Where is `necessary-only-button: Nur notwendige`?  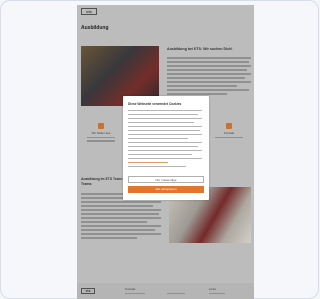 necessary-only-button: Nur notwendige is located at coordinates (166, 179).